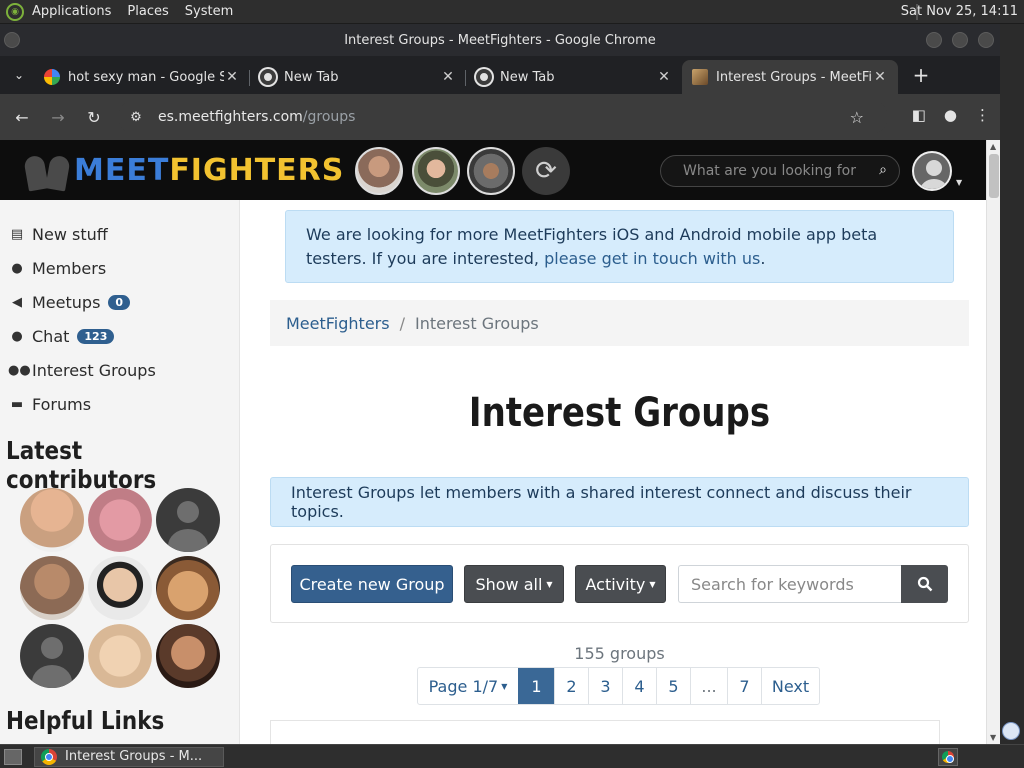 The image size is (1024, 768). What do you see at coordinates (15, 11) in the screenshot?
I see `distro-logo-icon: ◉` at bounding box center [15, 11].